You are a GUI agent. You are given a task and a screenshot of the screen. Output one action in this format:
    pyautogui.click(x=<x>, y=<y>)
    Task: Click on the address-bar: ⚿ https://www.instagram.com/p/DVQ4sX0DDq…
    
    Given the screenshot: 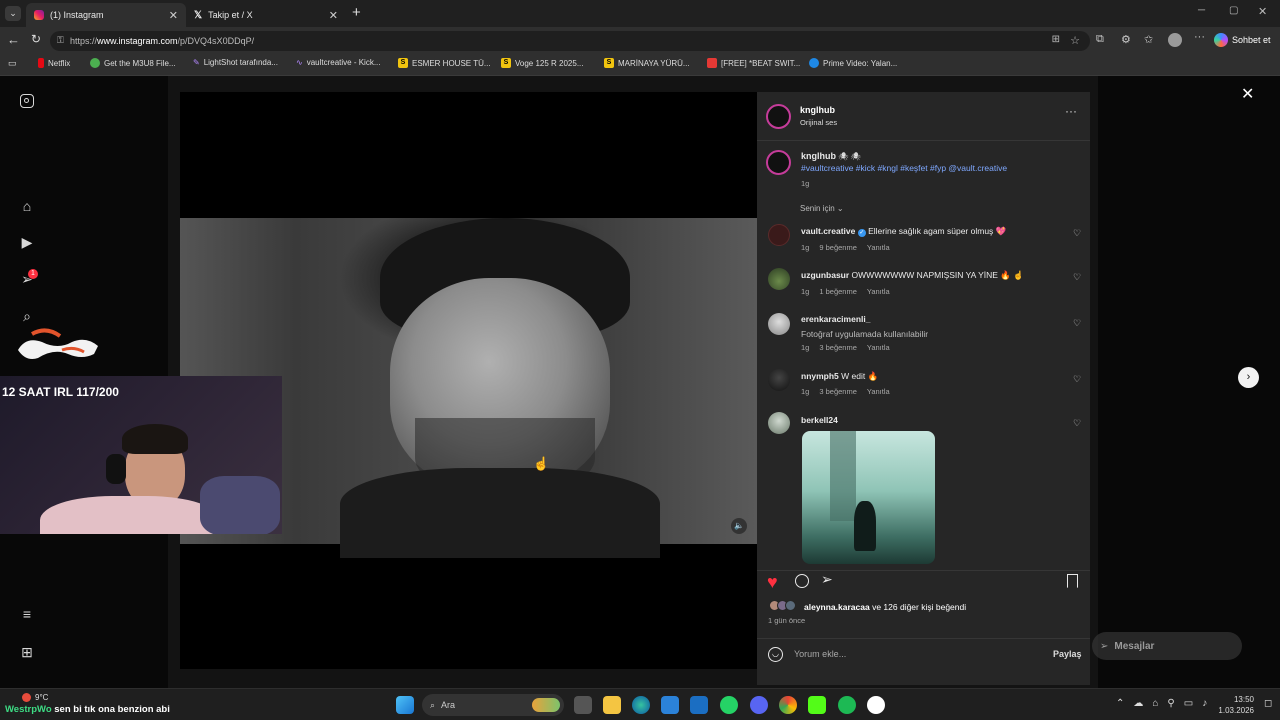 What is the action you would take?
    pyautogui.click(x=570, y=41)
    